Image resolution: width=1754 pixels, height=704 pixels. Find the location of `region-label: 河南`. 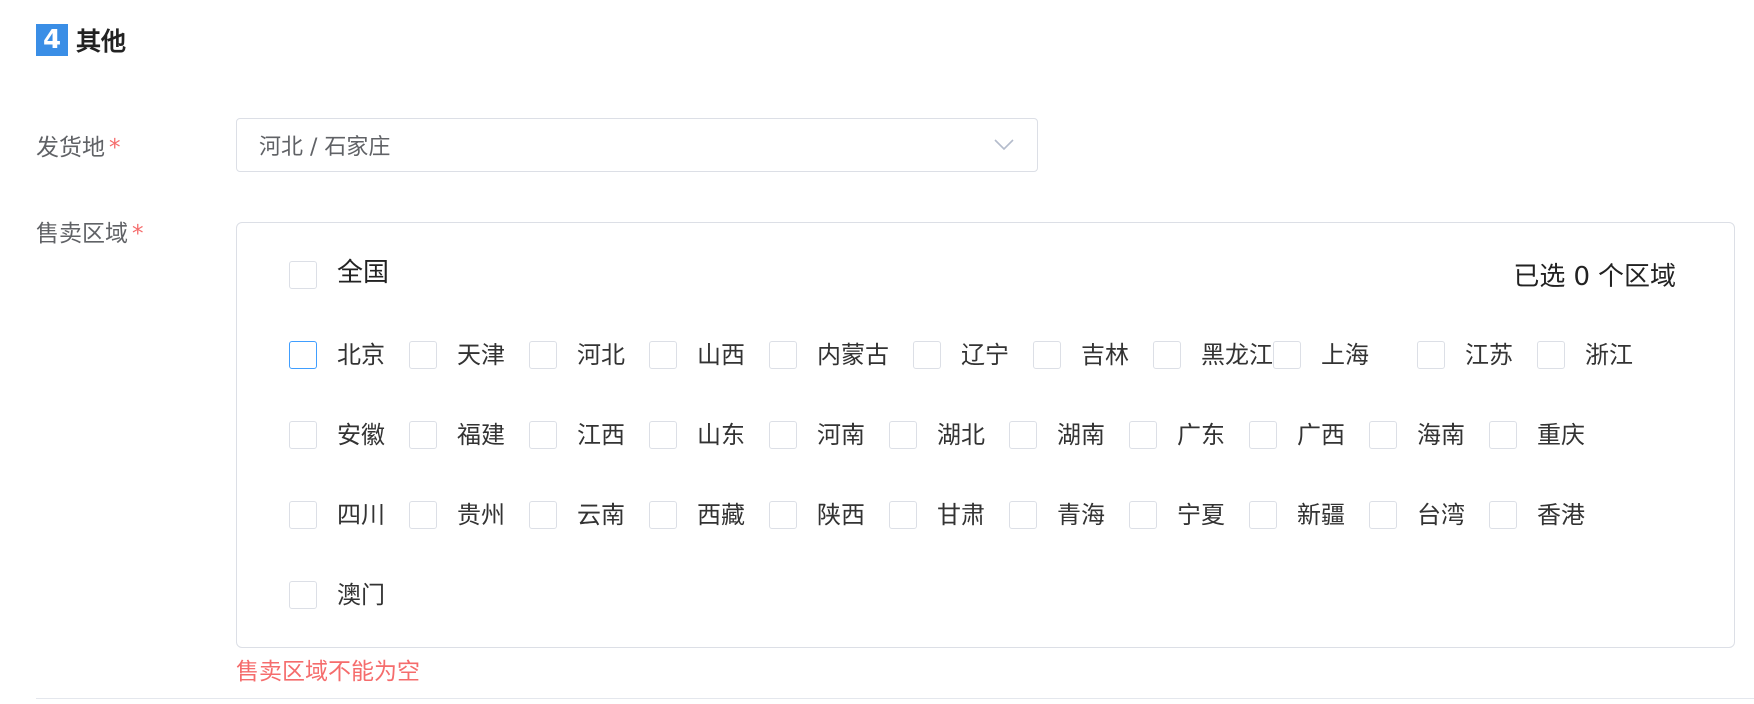

region-label: 河南 is located at coordinates (841, 435).